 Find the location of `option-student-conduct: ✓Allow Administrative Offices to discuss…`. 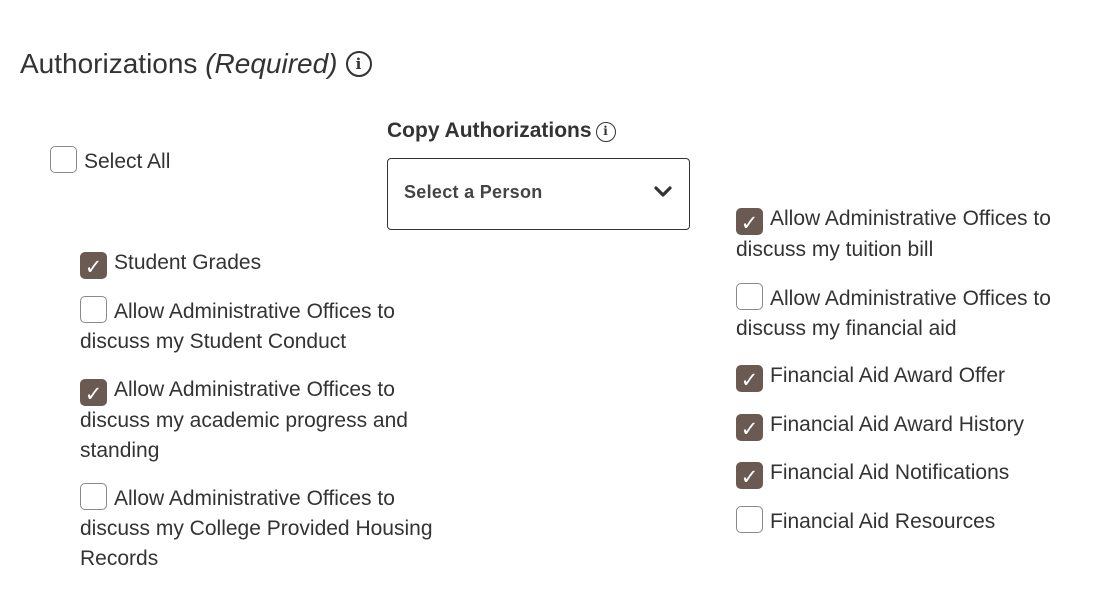

option-student-conduct: ✓Allow Administrative Offices to discuss… is located at coordinates (270, 326).